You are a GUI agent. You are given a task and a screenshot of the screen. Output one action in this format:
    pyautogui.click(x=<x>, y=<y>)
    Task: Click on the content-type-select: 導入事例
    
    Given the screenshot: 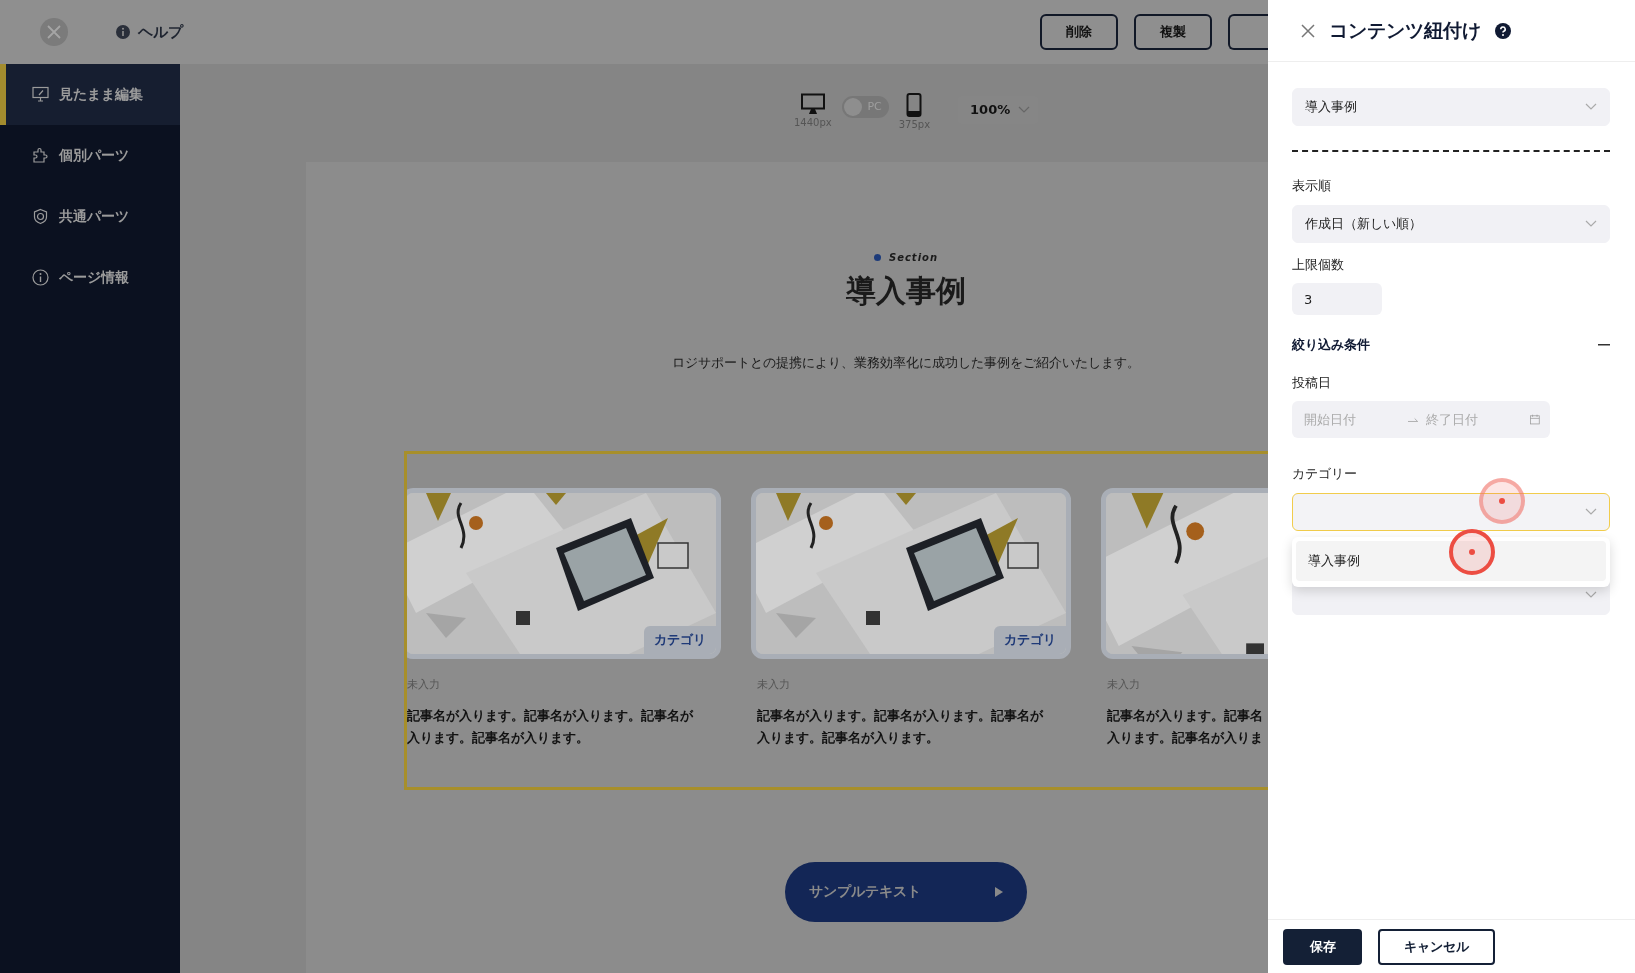 What is the action you would take?
    pyautogui.click(x=1451, y=107)
    